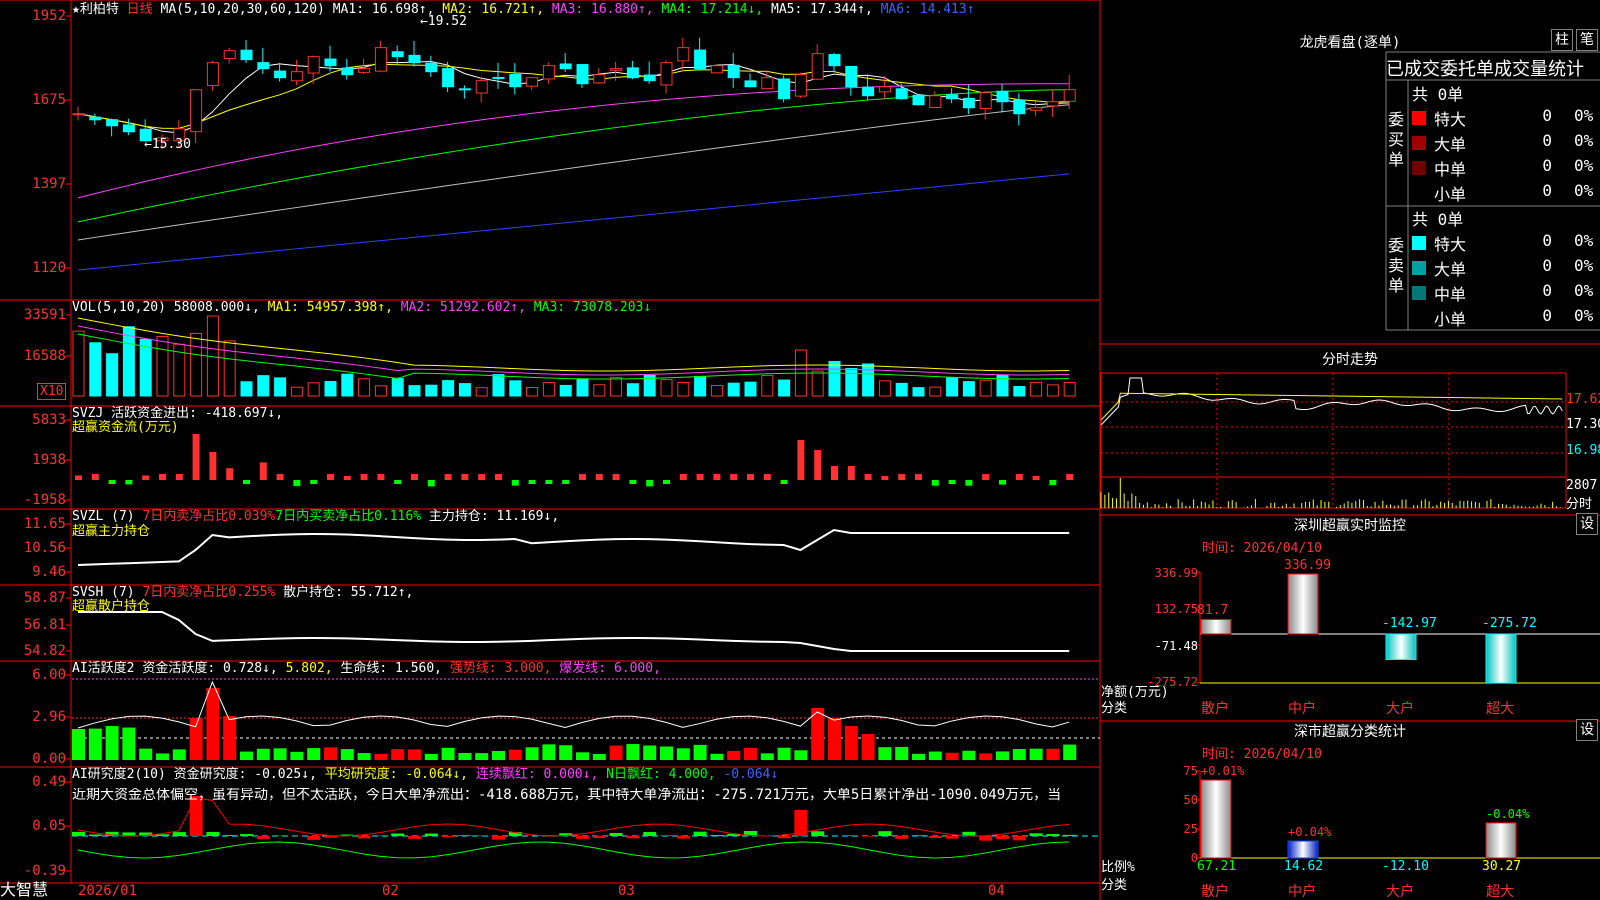 This screenshot has width=1600, height=900. I want to click on svsh-axis-1: 56.81, so click(44, 625).